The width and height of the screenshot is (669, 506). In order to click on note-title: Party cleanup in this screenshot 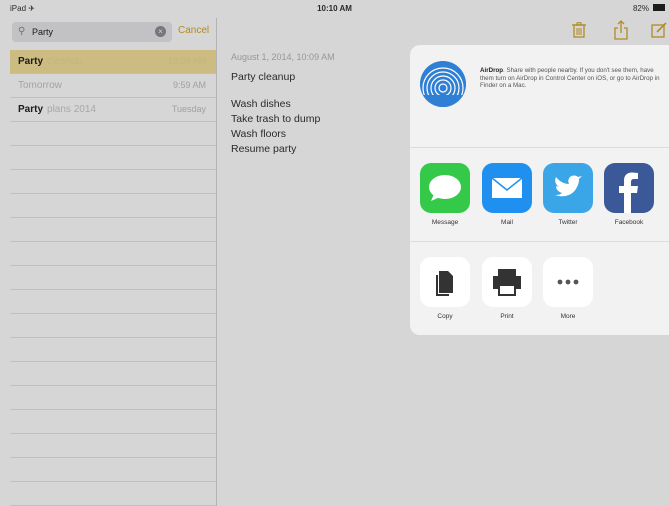, I will do `click(50, 61)`.